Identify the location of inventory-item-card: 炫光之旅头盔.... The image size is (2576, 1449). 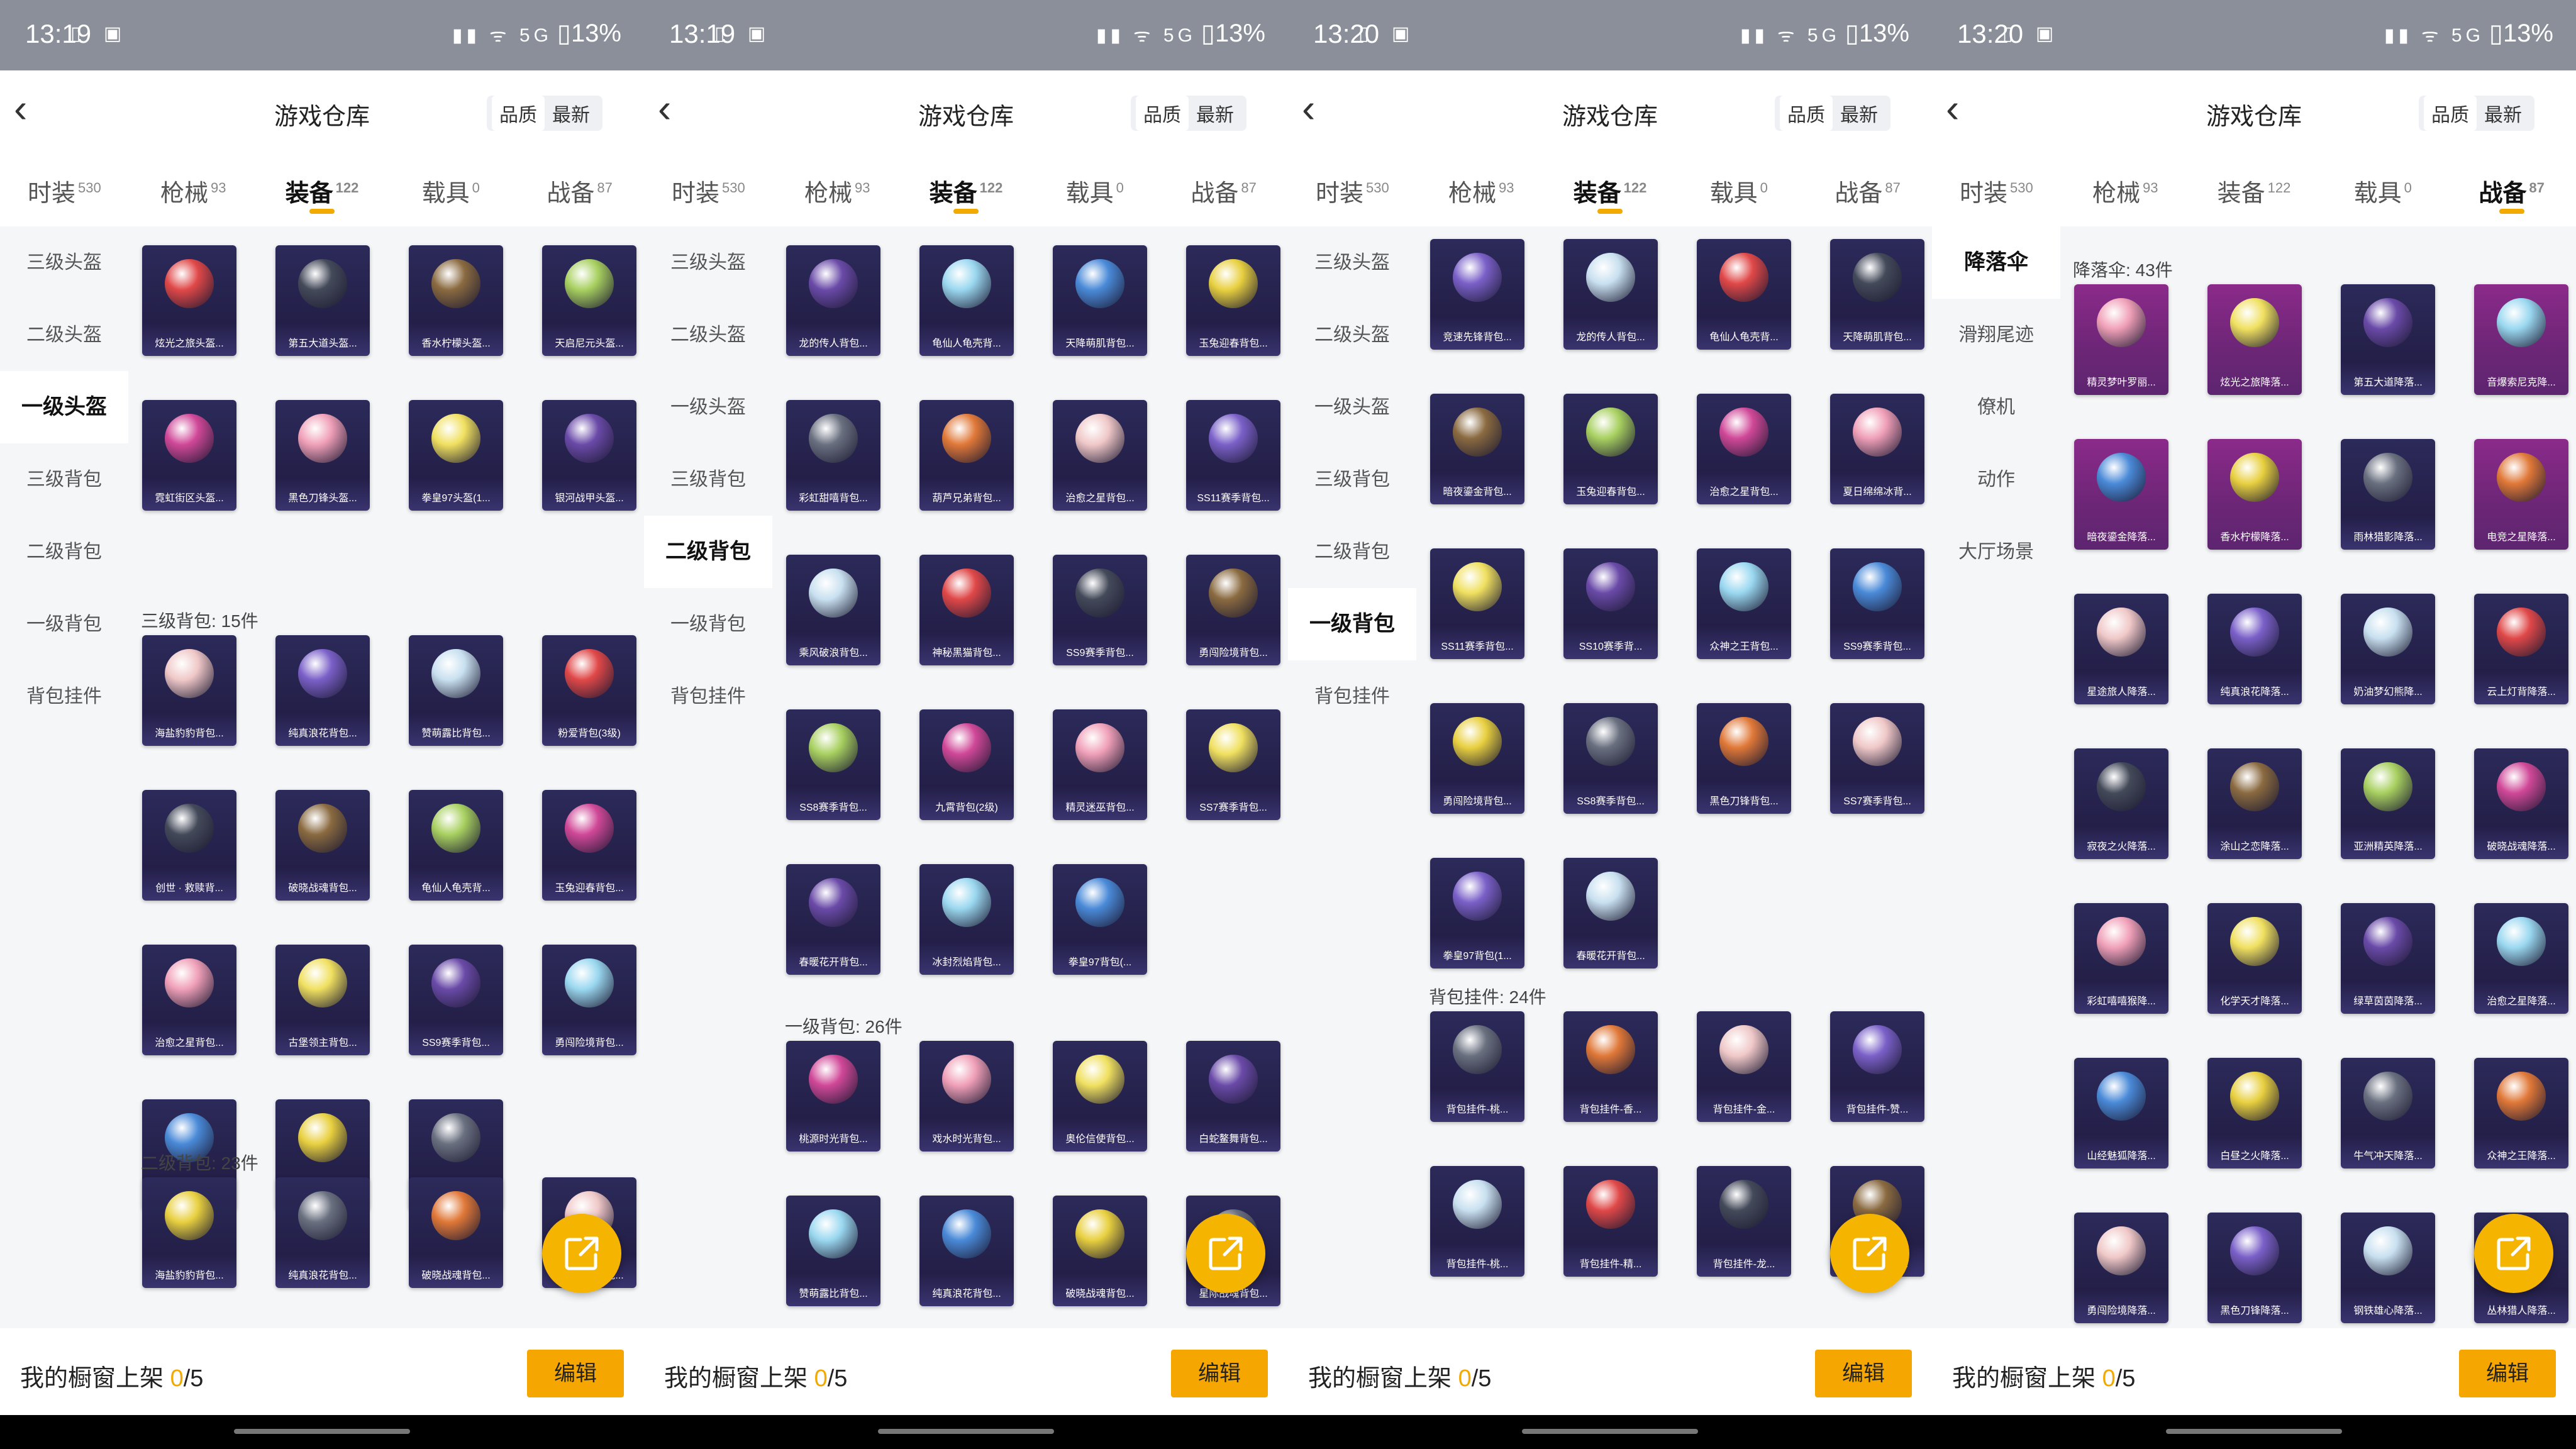
(189, 300).